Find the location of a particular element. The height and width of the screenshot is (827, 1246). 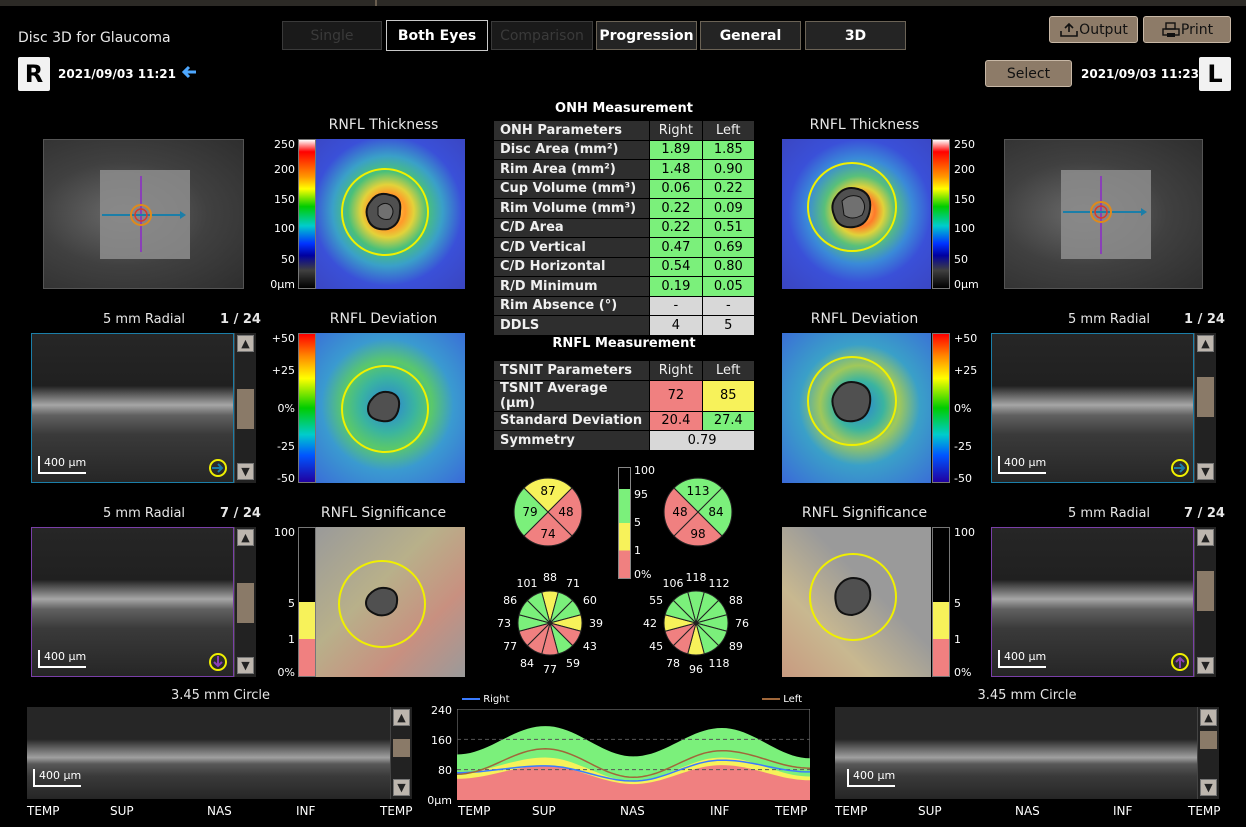

onh-left-value: 0.90 is located at coordinates (728, 169).